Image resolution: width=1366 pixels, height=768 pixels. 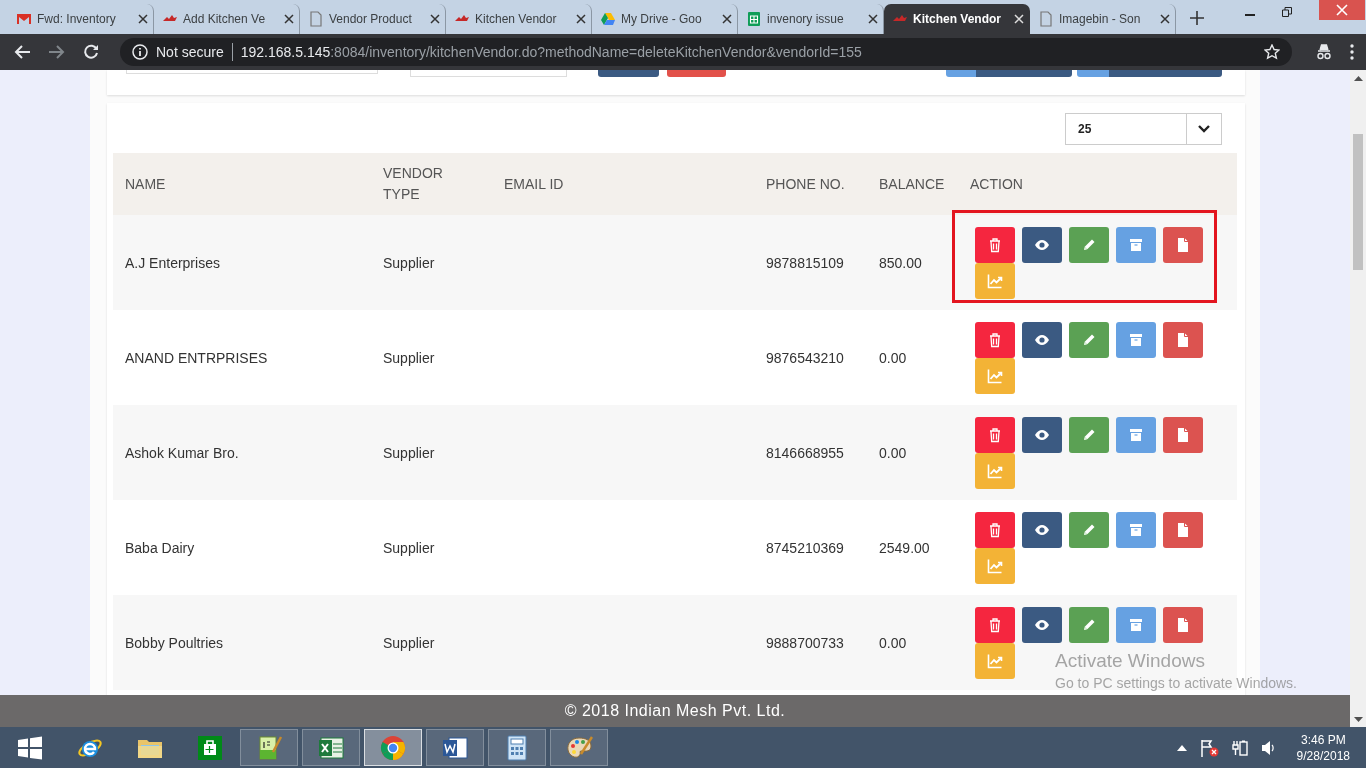 What do you see at coordinates (174, 642) in the screenshot?
I see `table-cell-text: Bobby Poultries` at bounding box center [174, 642].